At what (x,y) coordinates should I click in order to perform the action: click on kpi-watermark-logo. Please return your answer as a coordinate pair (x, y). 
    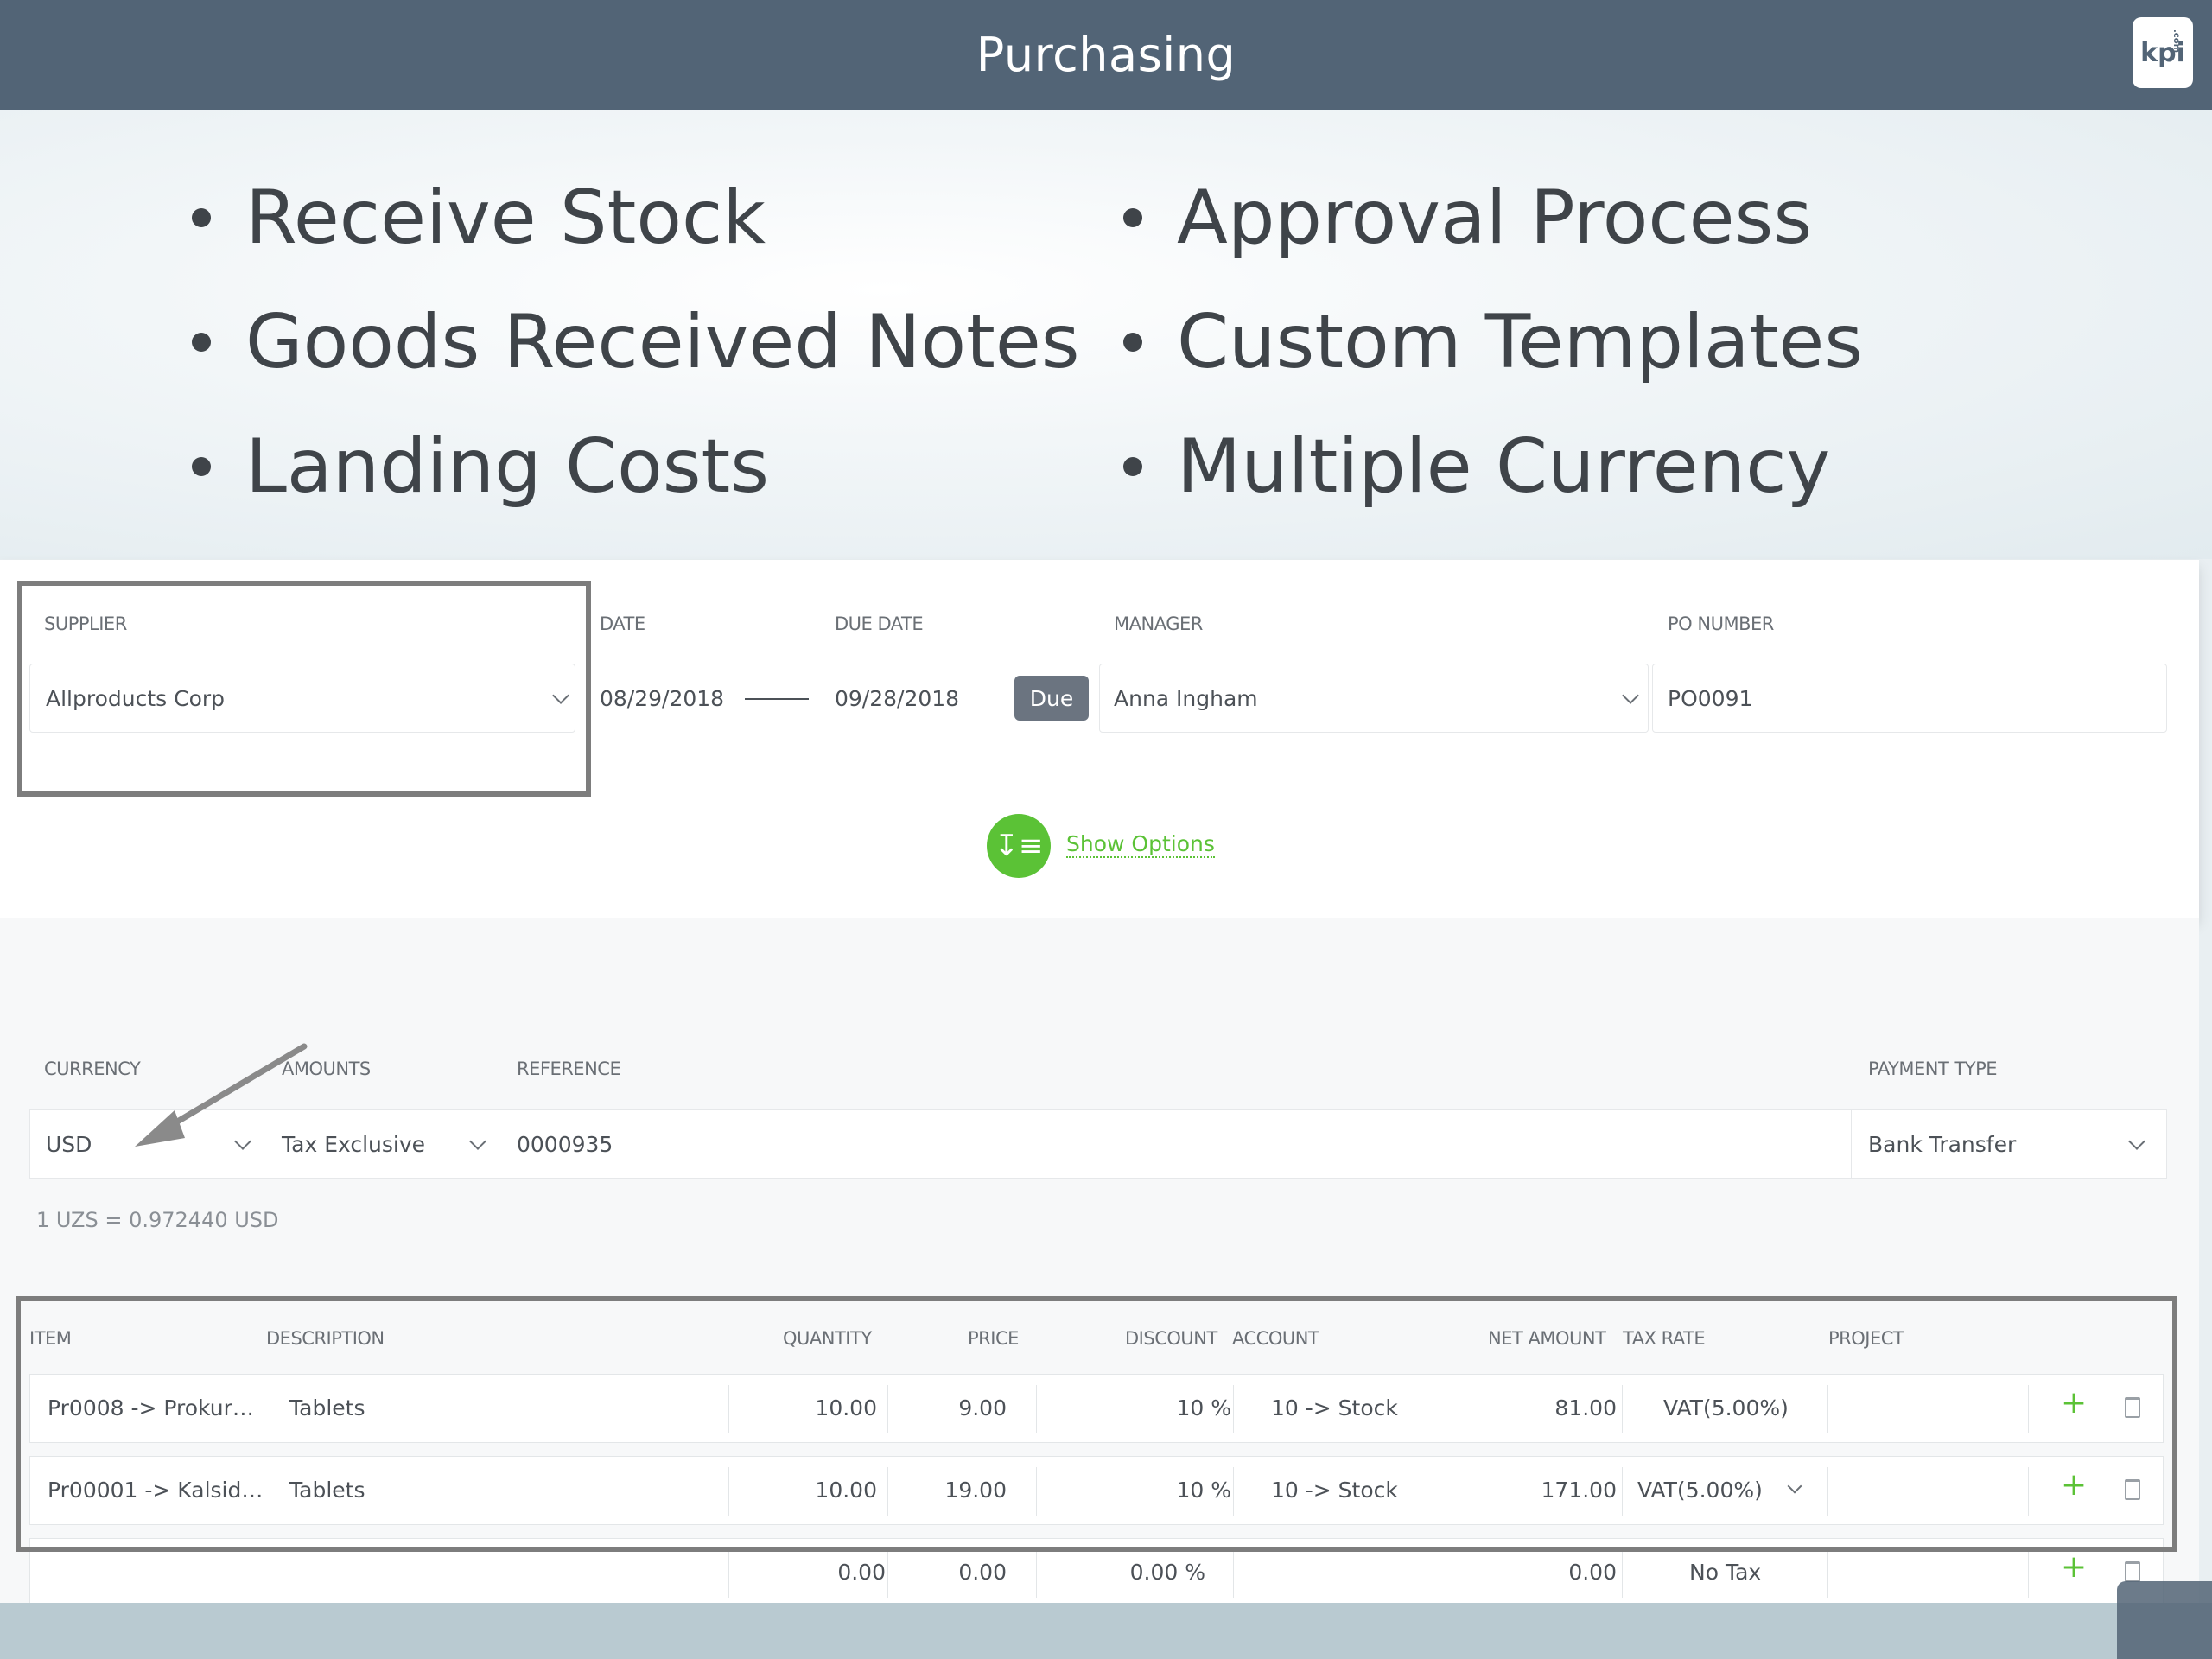
    Looking at the image, I should click on (2164, 1620).